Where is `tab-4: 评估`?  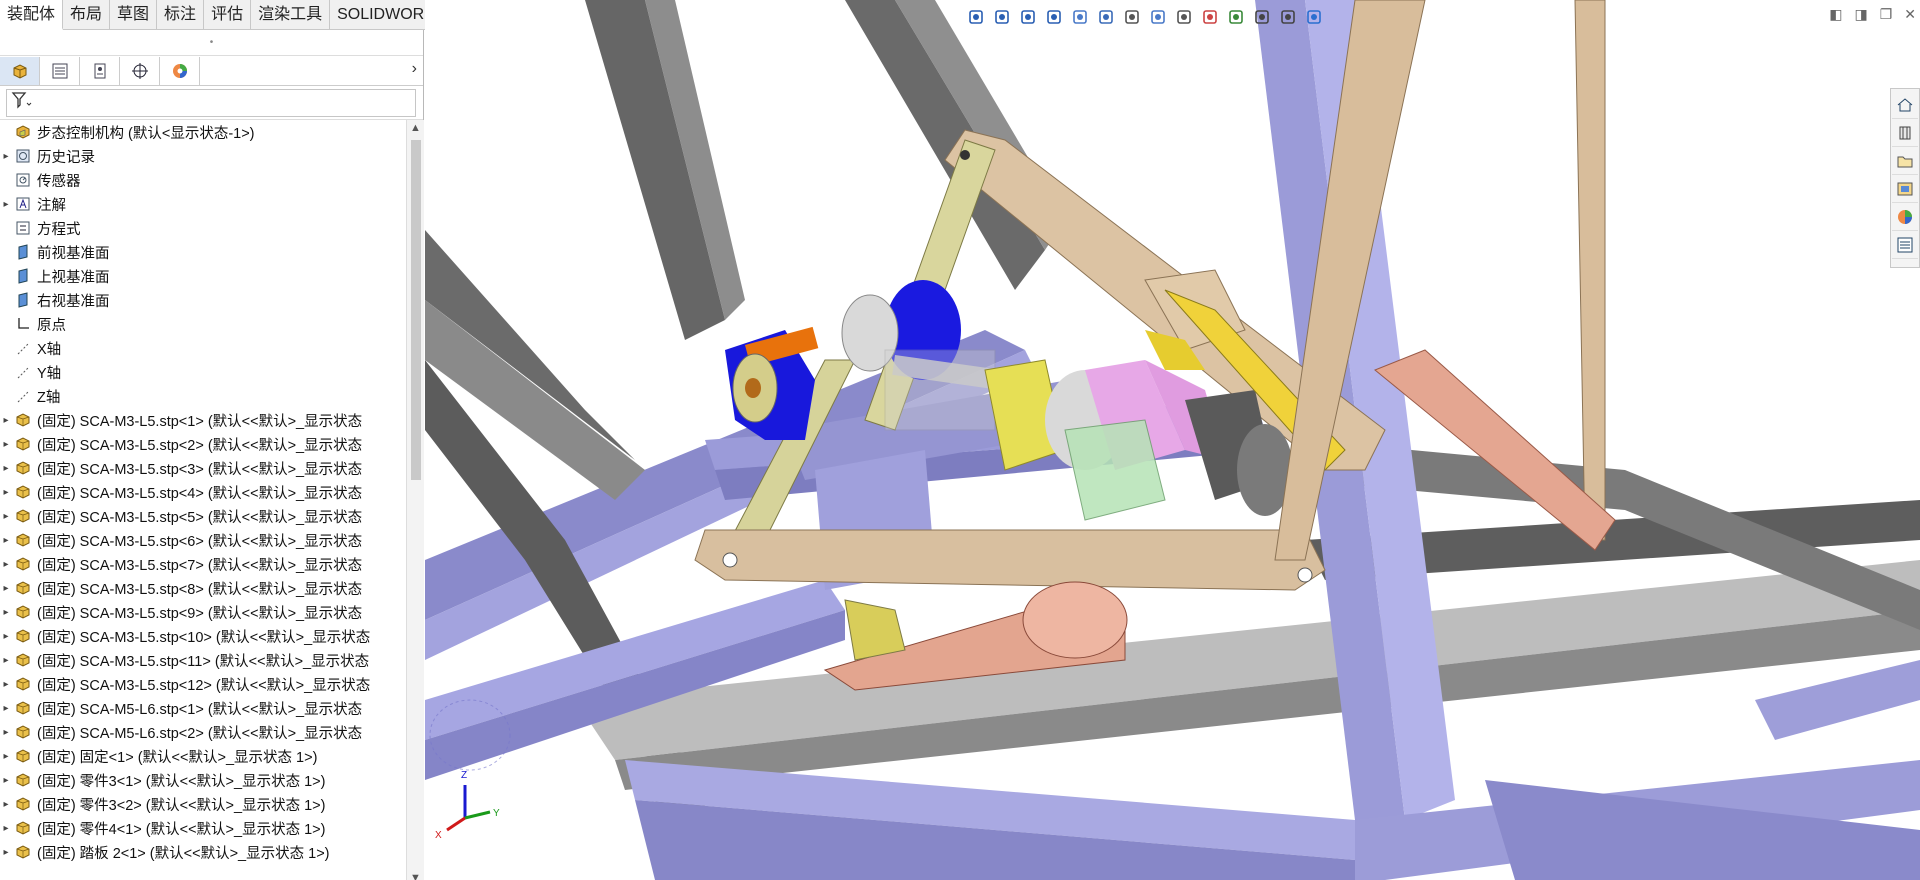 tab-4: 评估 is located at coordinates (228, 15).